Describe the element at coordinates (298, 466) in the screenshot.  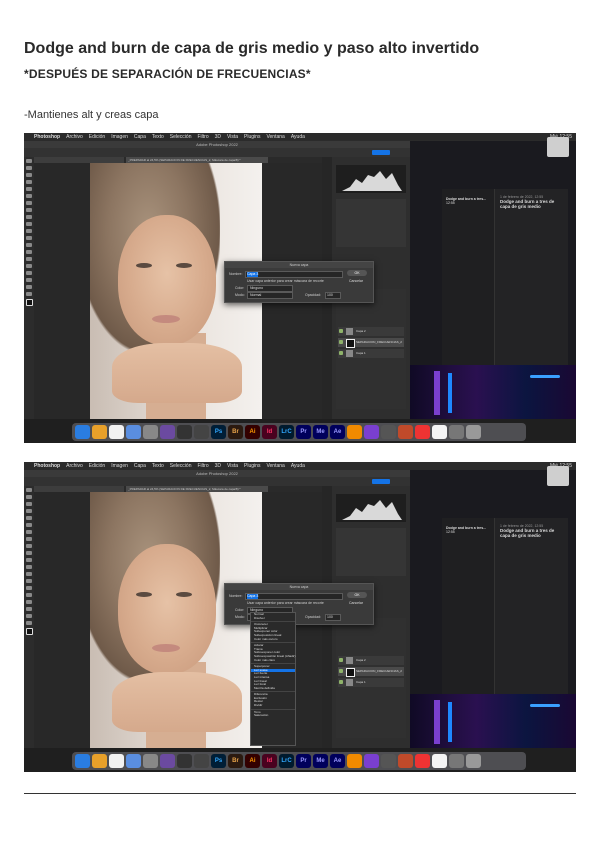
I see `menu-ayuda: Ayuda` at that location.